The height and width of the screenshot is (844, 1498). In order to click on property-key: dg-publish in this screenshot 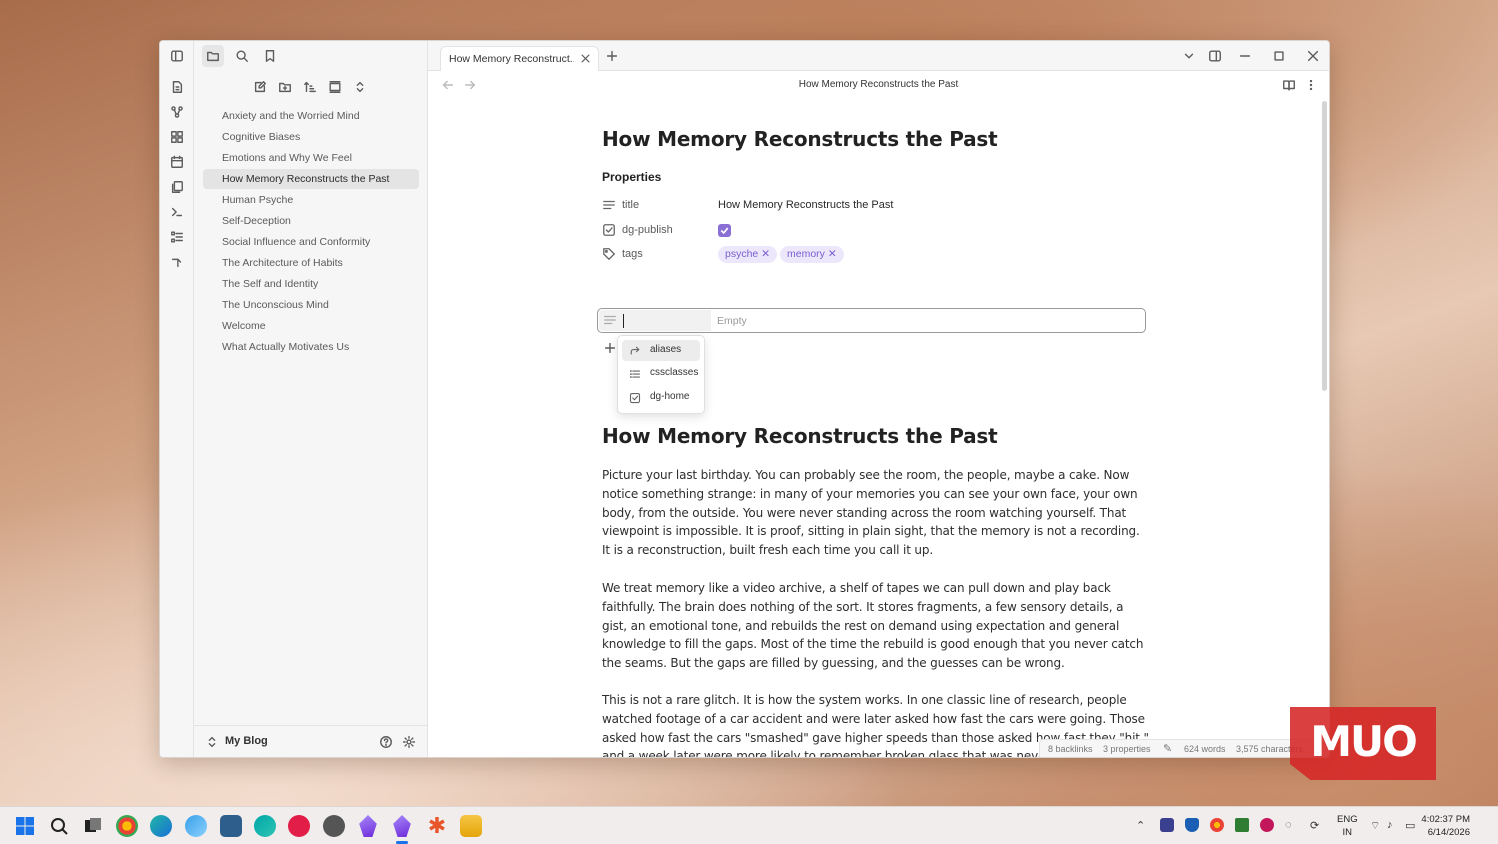, I will do `click(647, 230)`.